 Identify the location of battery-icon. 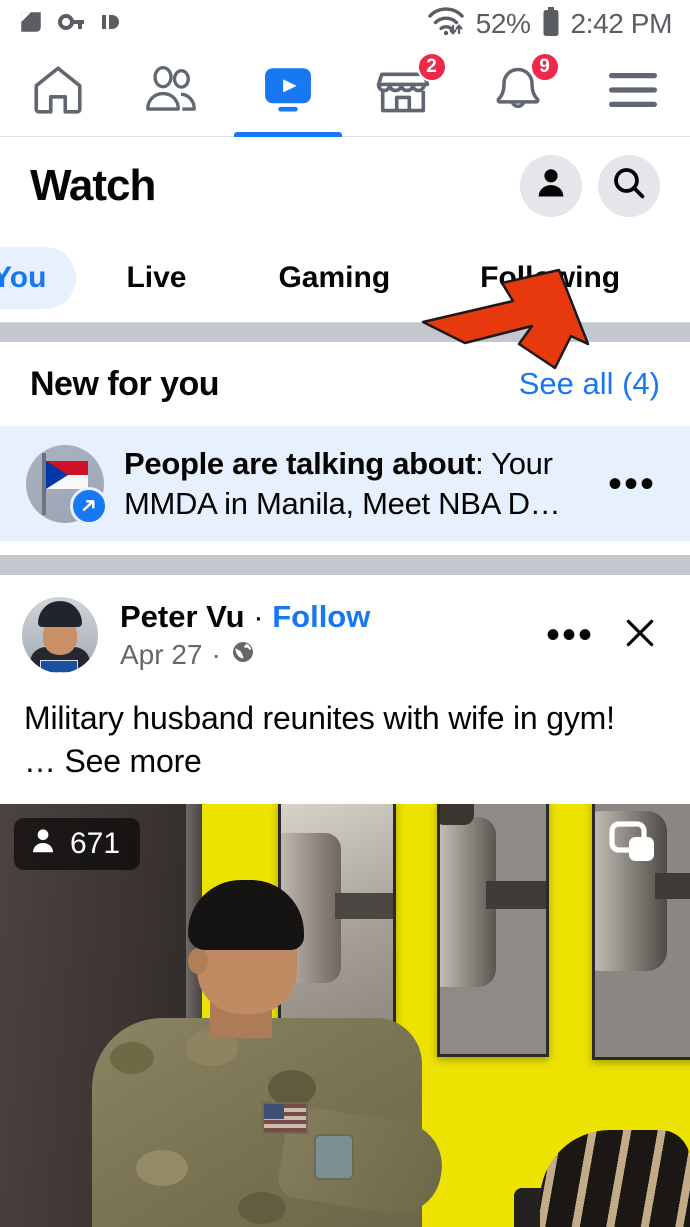
(551, 24).